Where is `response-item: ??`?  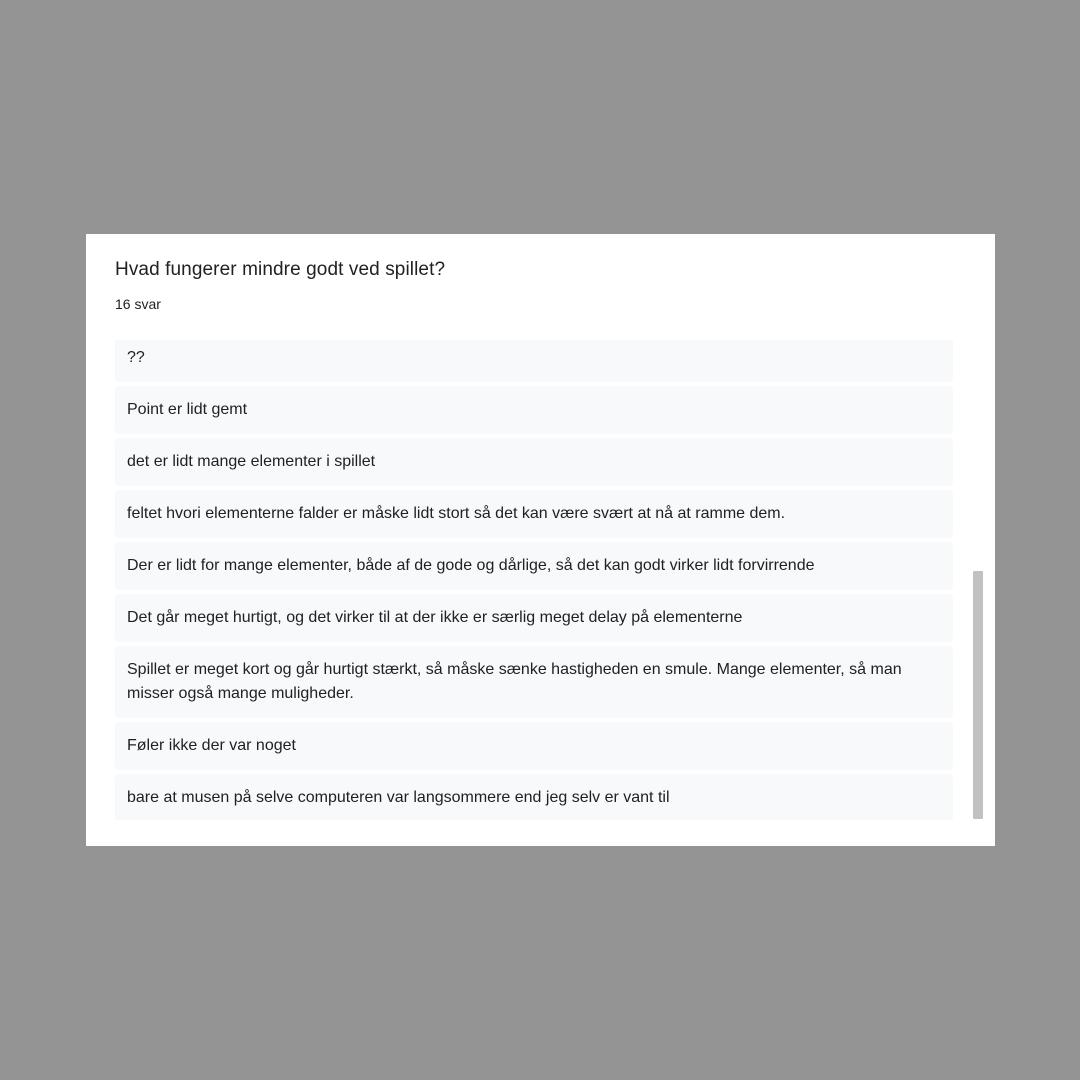
response-item: ?? is located at coordinates (534, 361).